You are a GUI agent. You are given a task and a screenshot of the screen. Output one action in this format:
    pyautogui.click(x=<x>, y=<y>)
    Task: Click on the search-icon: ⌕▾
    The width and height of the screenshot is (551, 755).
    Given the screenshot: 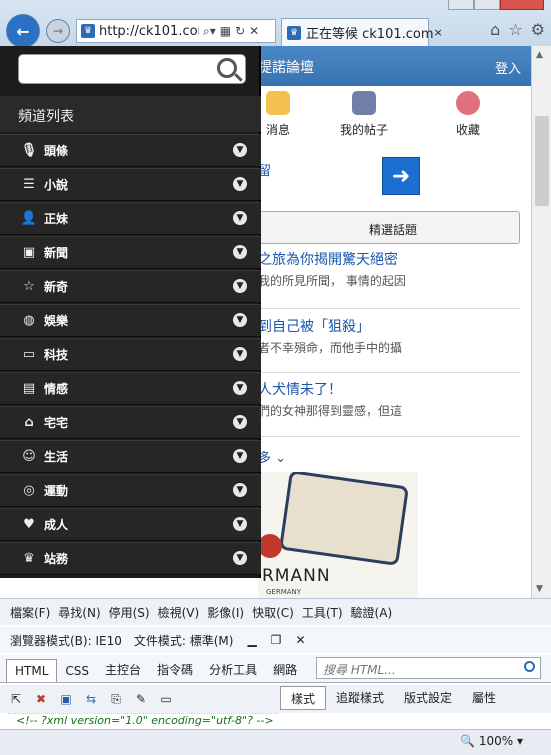 What is the action you would take?
    pyautogui.click(x=209, y=31)
    